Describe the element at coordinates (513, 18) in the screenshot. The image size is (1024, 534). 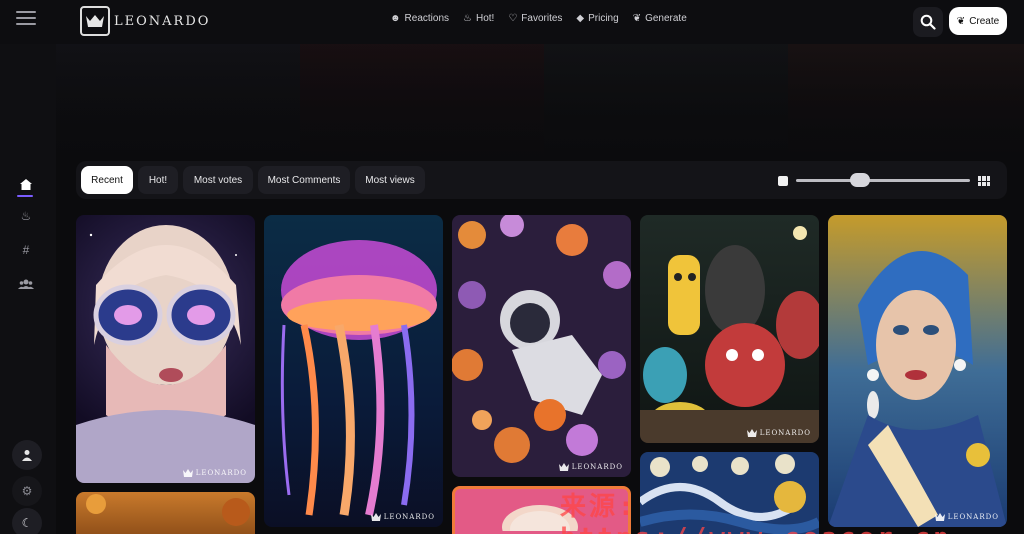
I see `heart-icon: ♡` at that location.